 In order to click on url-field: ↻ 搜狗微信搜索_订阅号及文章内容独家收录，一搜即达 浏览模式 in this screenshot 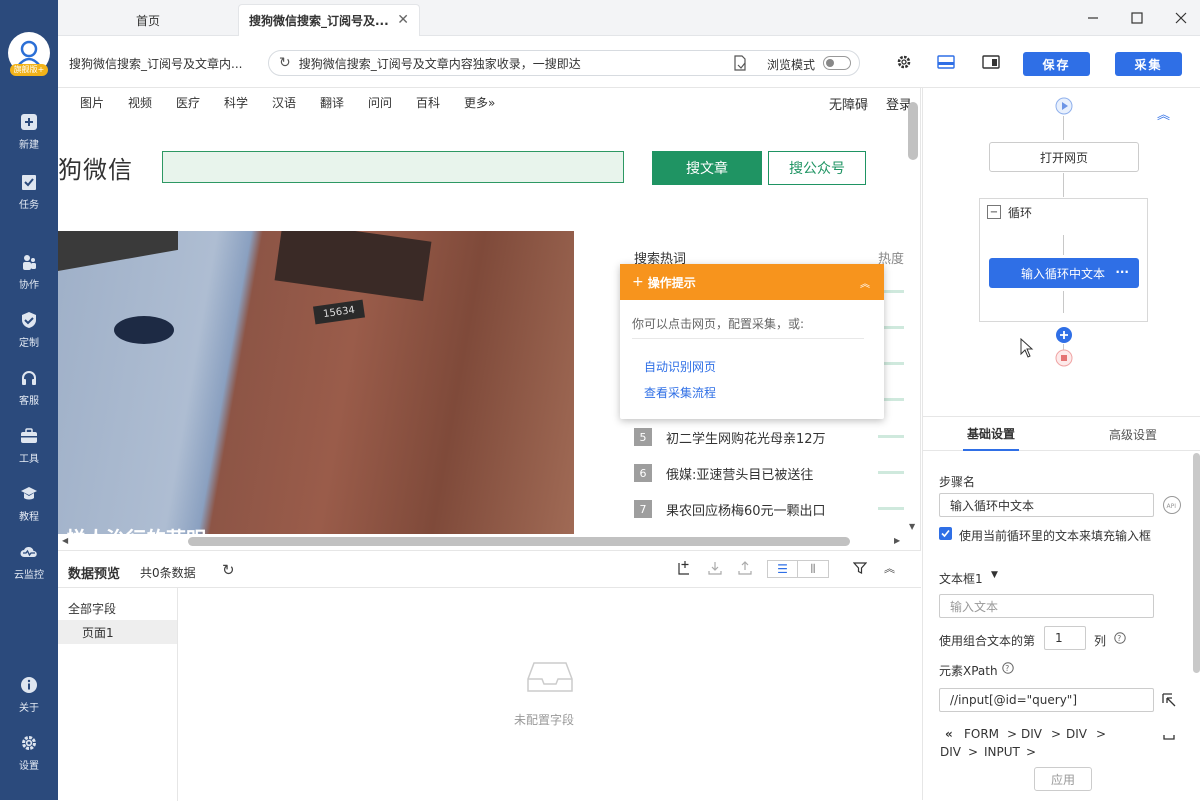, I will do `click(564, 63)`.